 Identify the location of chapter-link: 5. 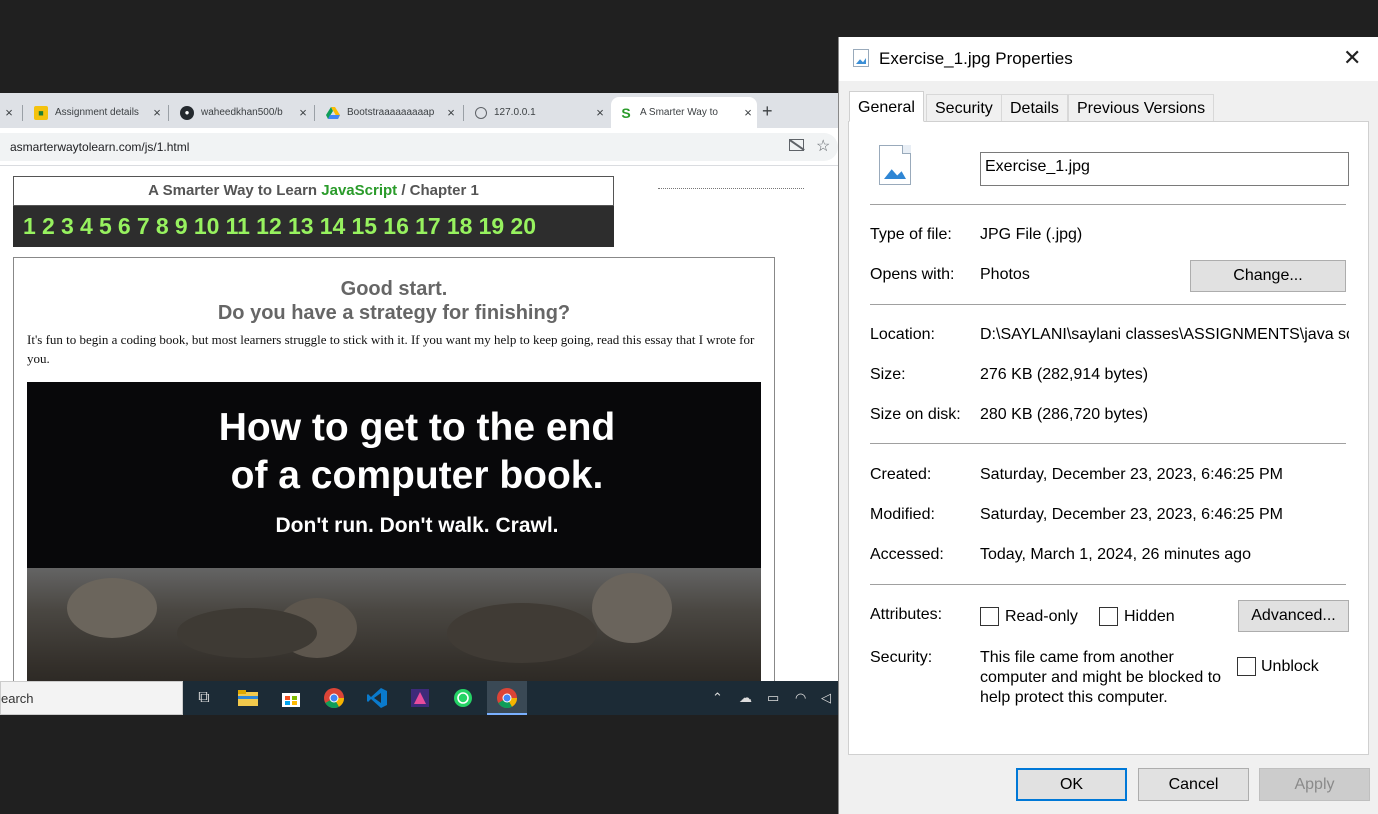
(105, 226).